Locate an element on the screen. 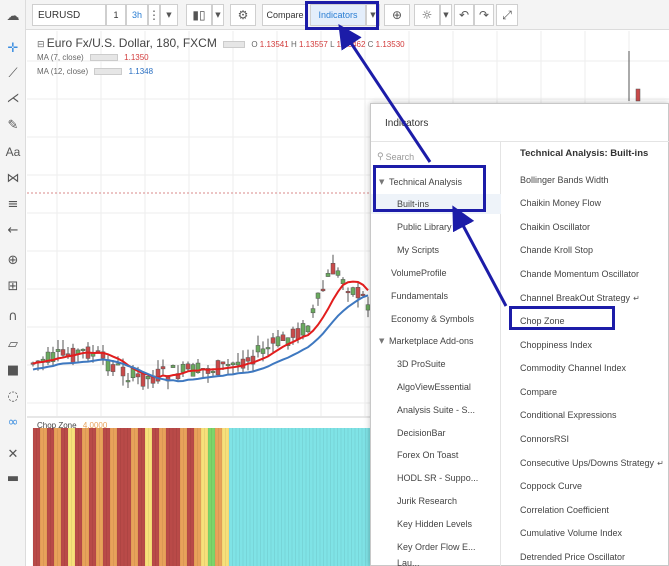  annotation-box-indicators is located at coordinates (342, 15).